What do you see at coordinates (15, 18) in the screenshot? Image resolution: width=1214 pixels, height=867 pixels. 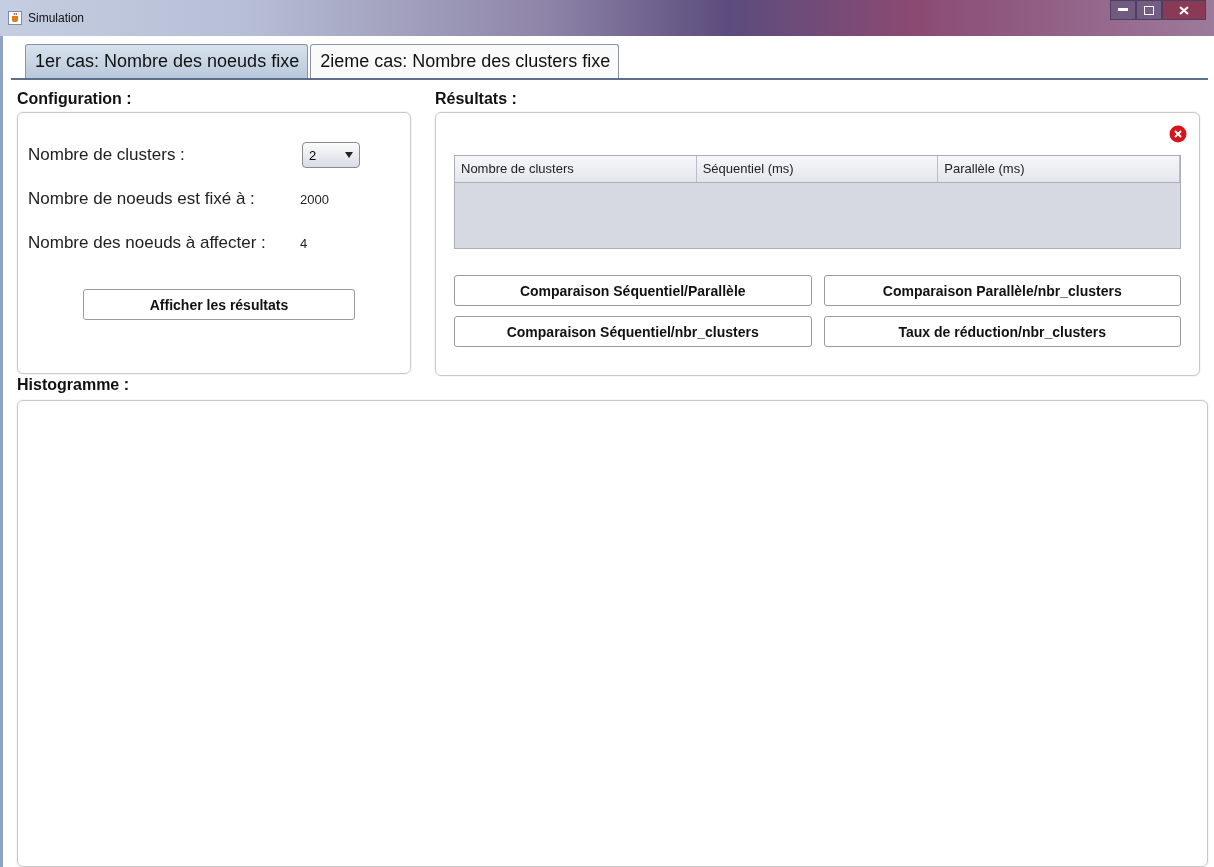 I see `cup-icon` at bounding box center [15, 18].